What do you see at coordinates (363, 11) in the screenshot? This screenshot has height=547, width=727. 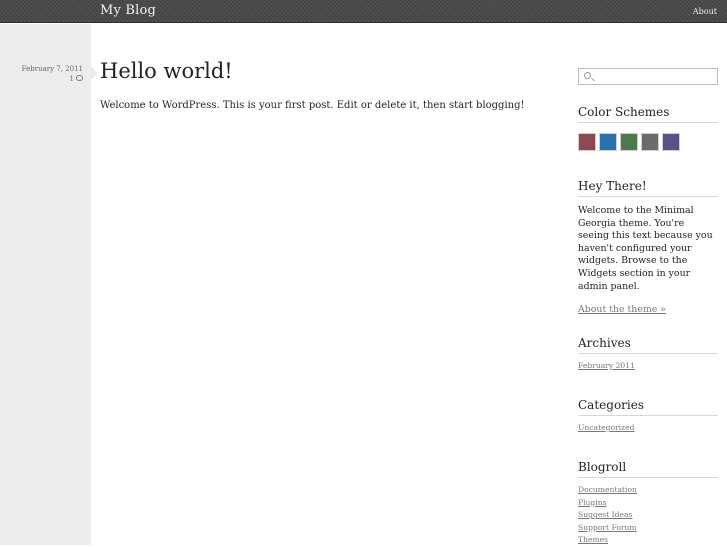 I see `top-bar: My Blog About` at bounding box center [363, 11].